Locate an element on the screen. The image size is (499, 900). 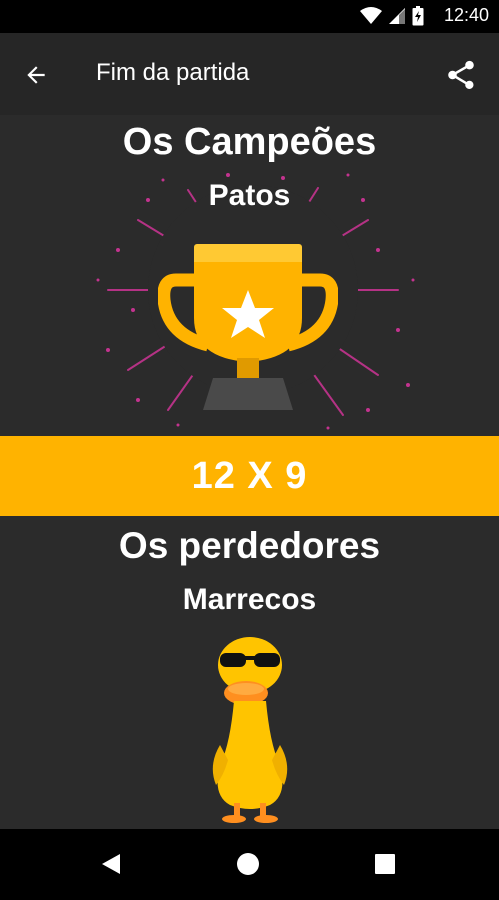
back-triangle-icon is located at coordinates (111, 864).